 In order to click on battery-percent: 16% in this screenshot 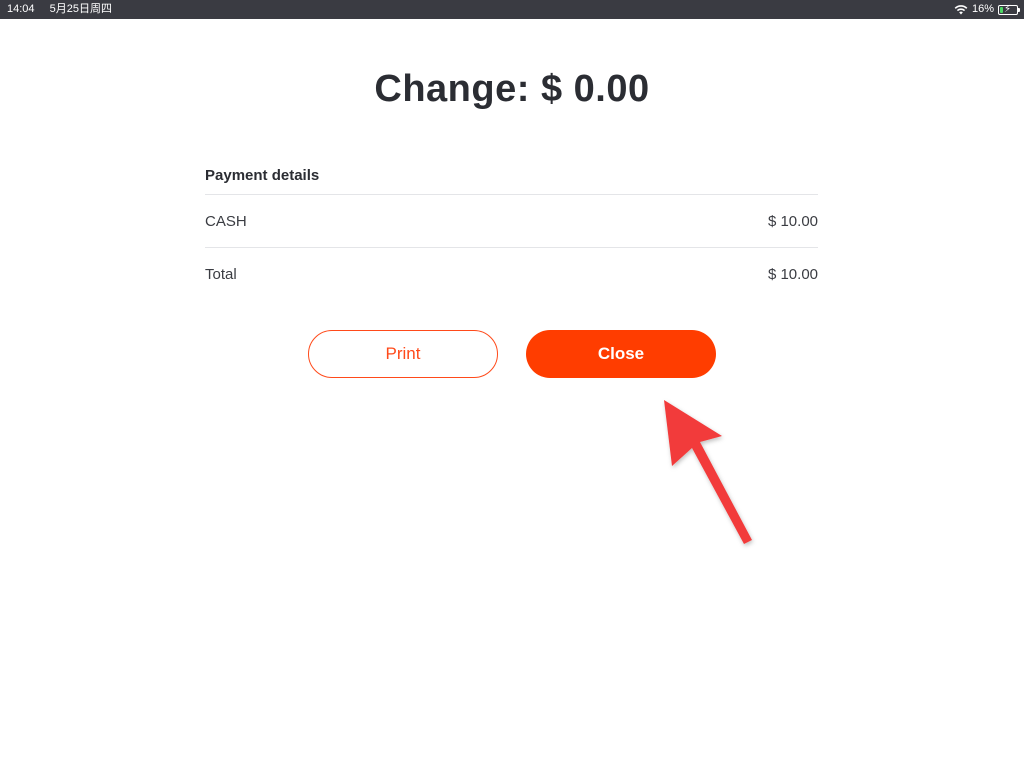, I will do `click(982, 9)`.